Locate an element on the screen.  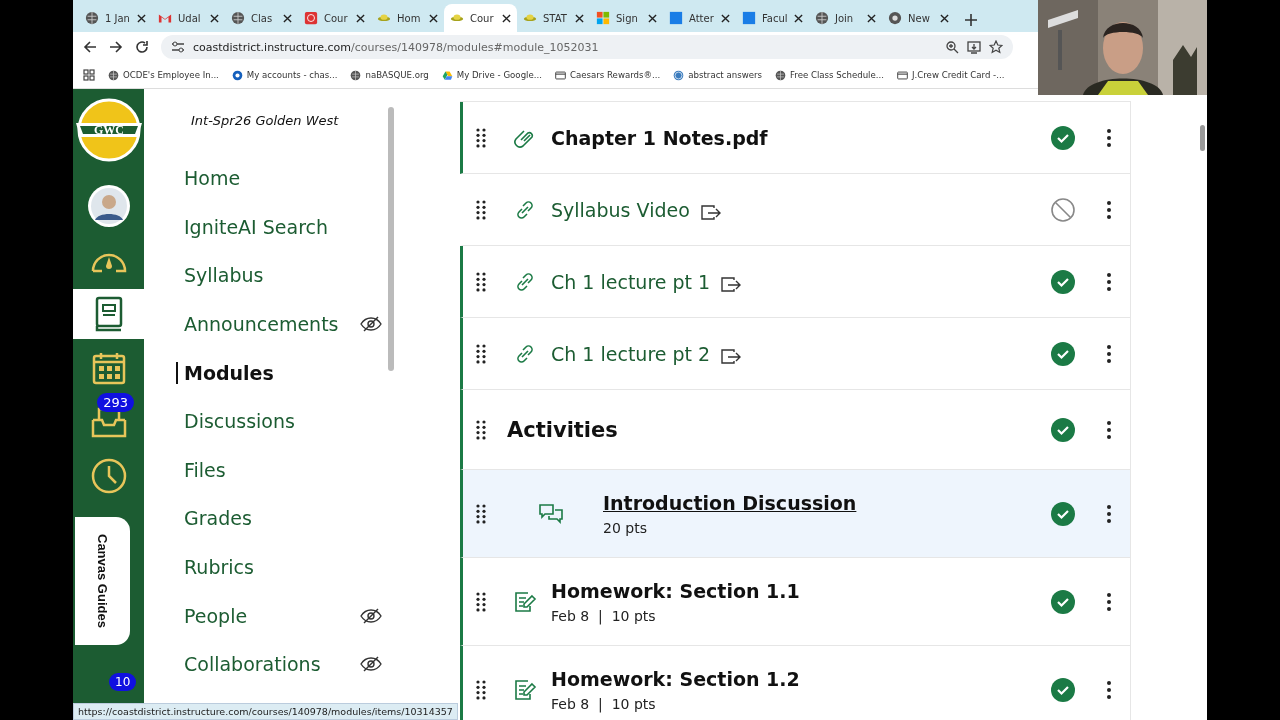
address-bar: coastdistrict.instructure.com/courses/140978/modules#module_1052031 is located at coordinates (587, 47).